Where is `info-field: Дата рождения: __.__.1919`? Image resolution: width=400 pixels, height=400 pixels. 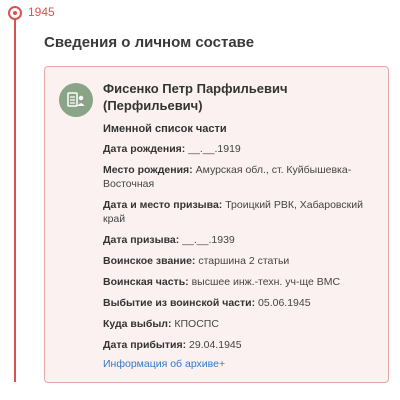
info-field: Дата рождения: __.__.1919 is located at coordinates (240, 149).